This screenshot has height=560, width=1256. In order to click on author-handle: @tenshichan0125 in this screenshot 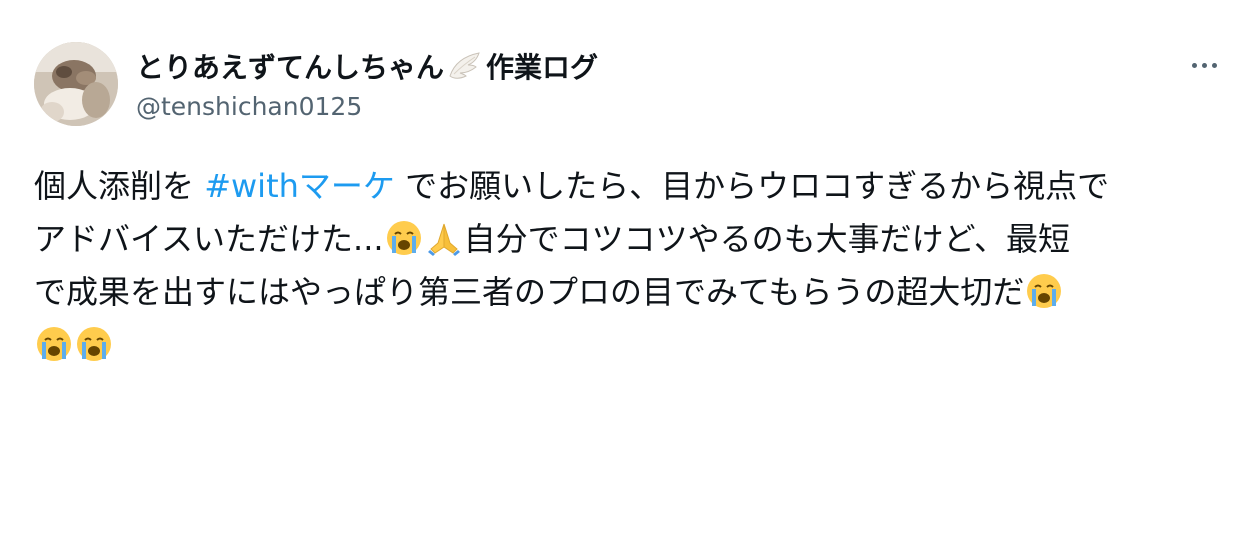, I will do `click(249, 106)`.